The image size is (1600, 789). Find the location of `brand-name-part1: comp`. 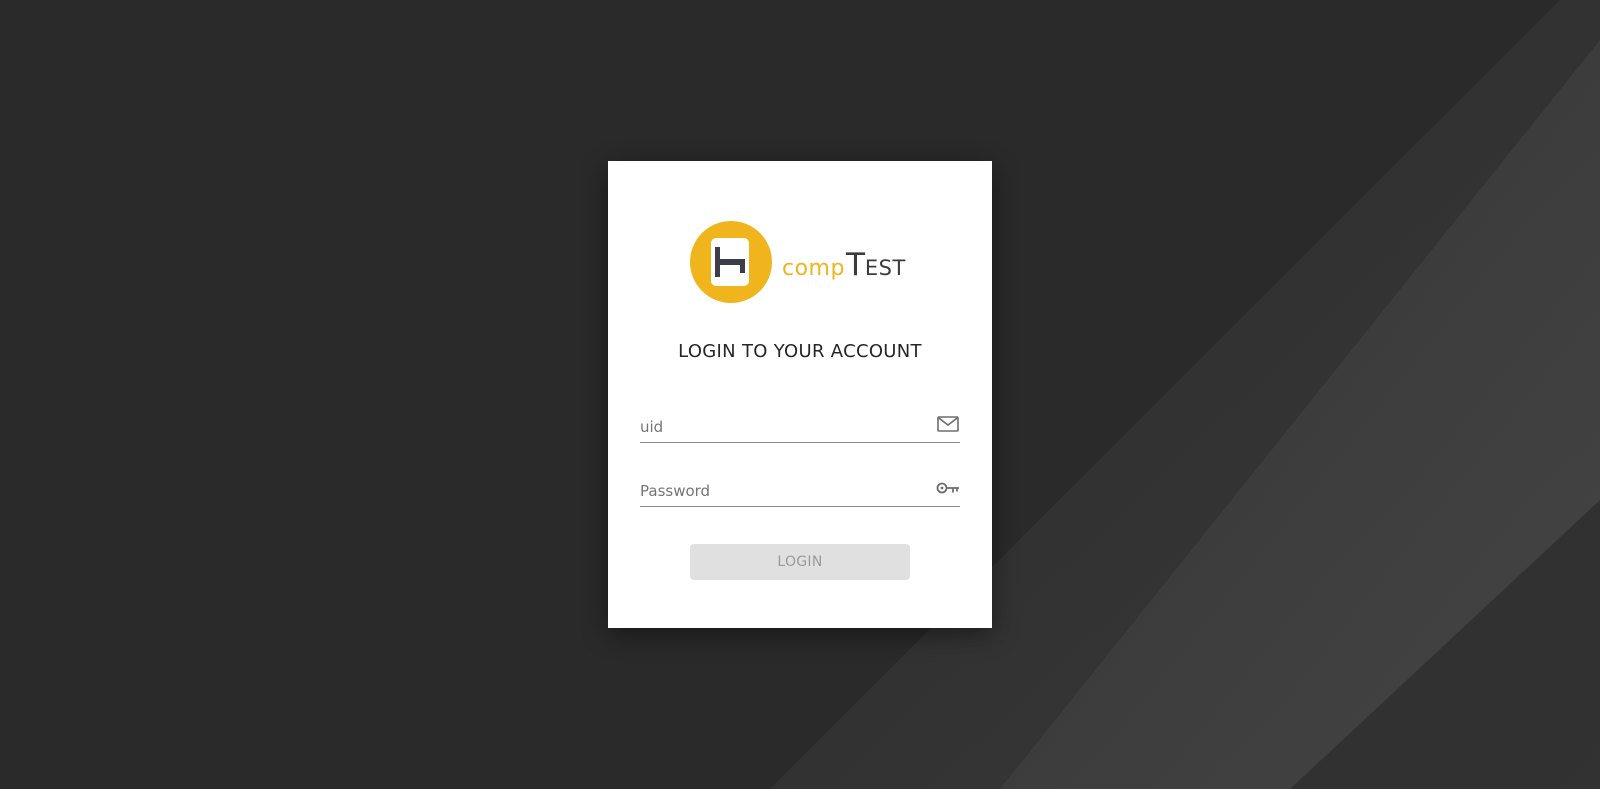

brand-name-part1: comp is located at coordinates (813, 268).